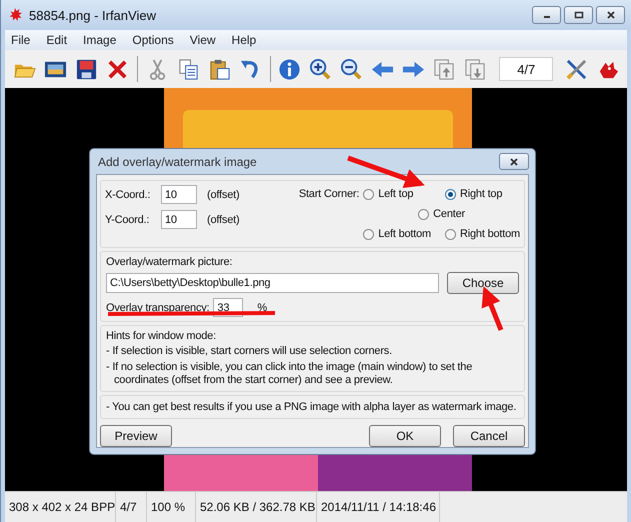  I want to click on field-label: X-Coord.:, so click(128, 194).